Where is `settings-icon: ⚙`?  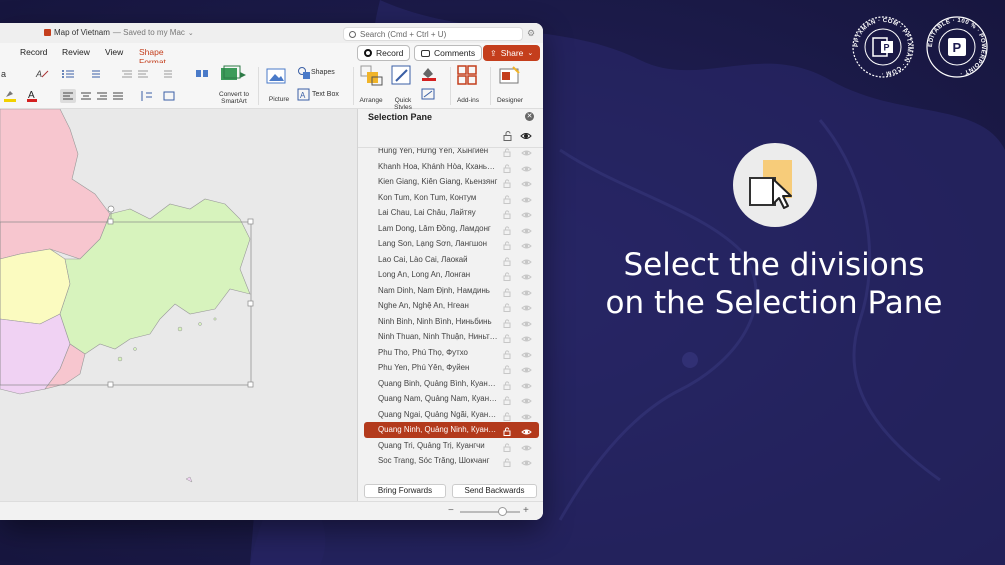 settings-icon: ⚙ is located at coordinates (531, 33).